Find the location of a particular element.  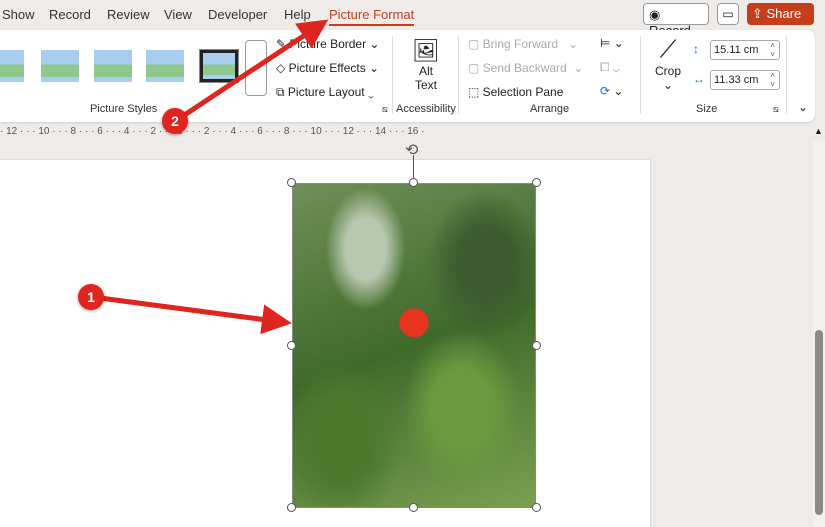

annotation-badge-1: 1 is located at coordinates (91, 297).